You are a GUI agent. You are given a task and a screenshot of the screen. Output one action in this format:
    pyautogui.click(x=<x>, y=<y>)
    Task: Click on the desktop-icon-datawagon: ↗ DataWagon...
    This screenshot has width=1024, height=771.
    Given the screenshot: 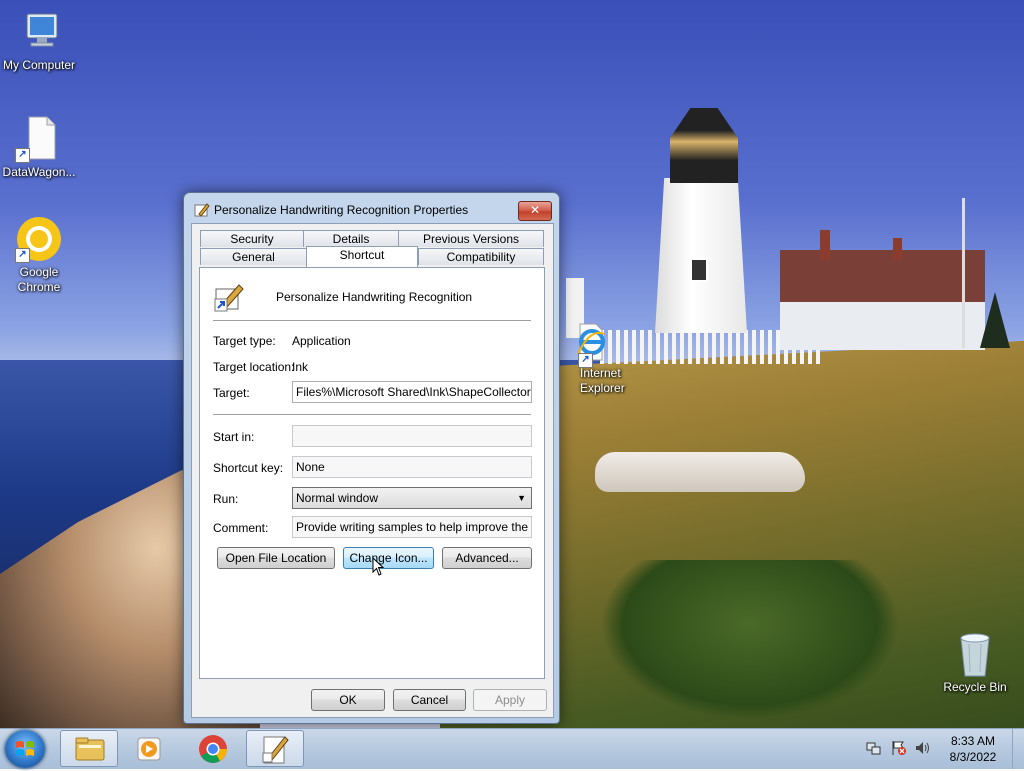 What is the action you would take?
    pyautogui.click(x=39, y=147)
    